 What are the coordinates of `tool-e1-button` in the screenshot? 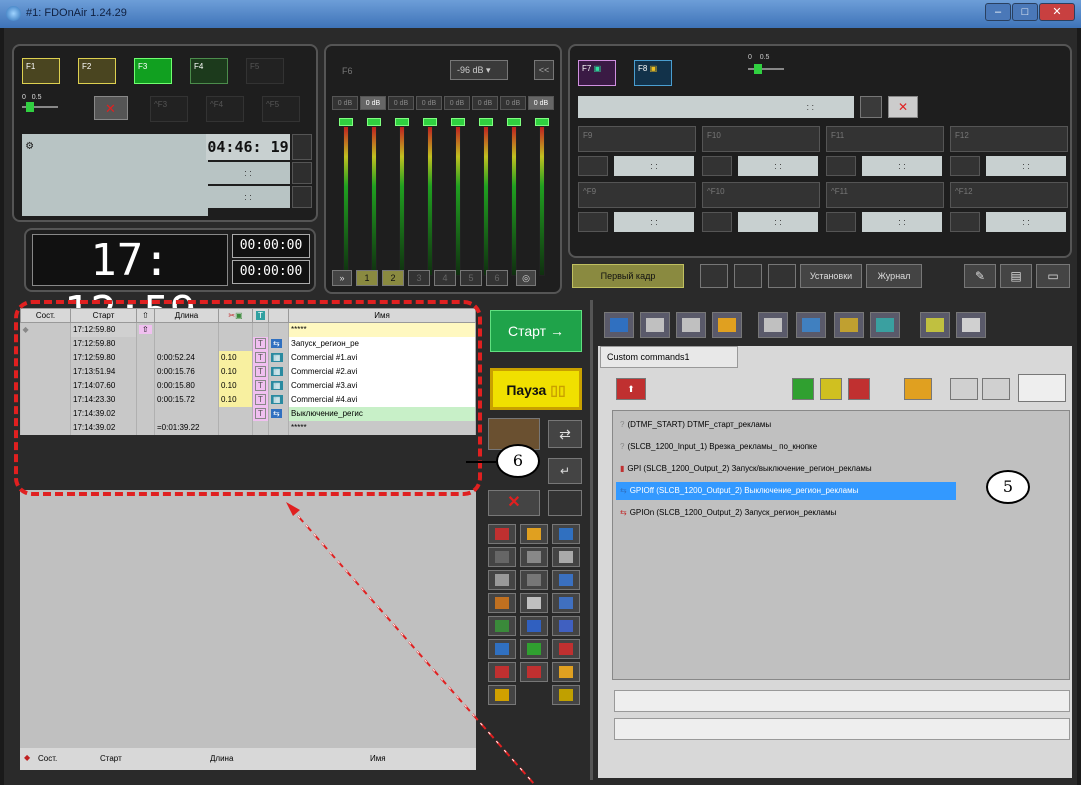 It's located at (502, 649).